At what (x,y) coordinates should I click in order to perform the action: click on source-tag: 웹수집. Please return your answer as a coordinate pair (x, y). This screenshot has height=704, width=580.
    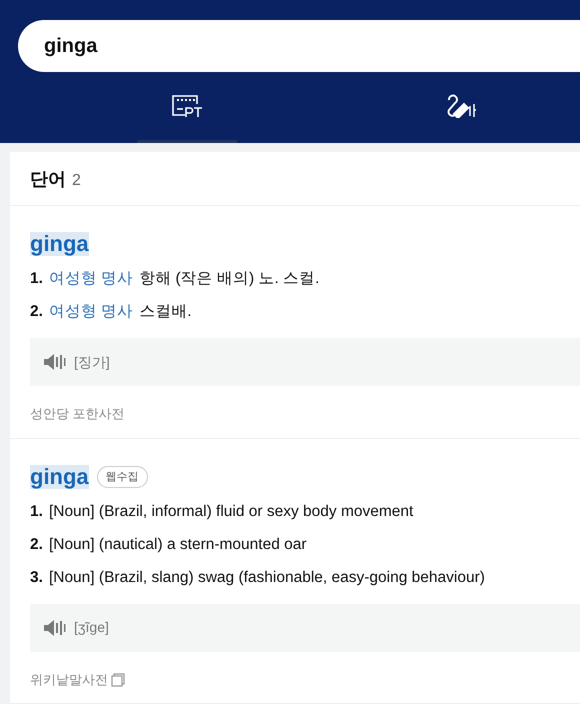
    Looking at the image, I should click on (122, 477).